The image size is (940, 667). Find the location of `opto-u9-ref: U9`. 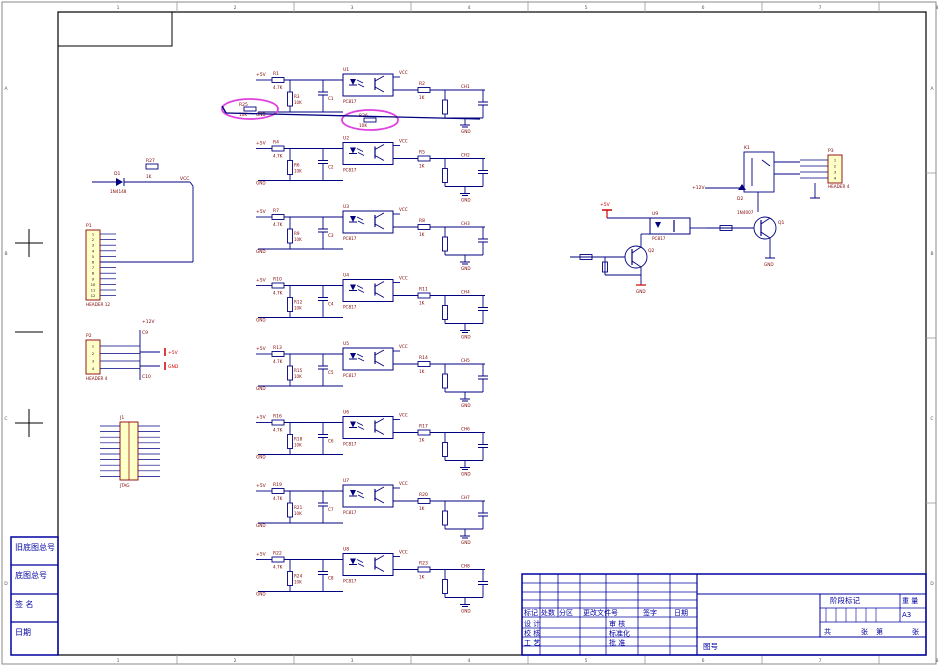

opto-u9-ref: U9 is located at coordinates (655, 214).